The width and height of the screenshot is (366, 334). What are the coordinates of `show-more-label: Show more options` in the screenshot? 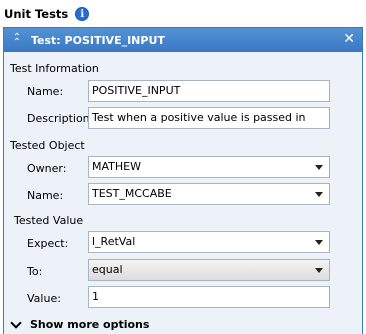 It's located at (90, 324).